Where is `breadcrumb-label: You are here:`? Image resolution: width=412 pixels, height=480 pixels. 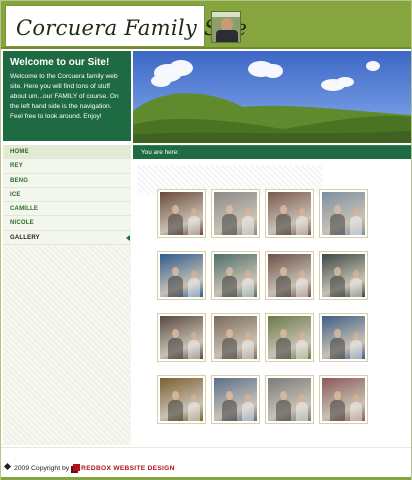
breadcrumb-label: You are here: is located at coordinates (160, 152).